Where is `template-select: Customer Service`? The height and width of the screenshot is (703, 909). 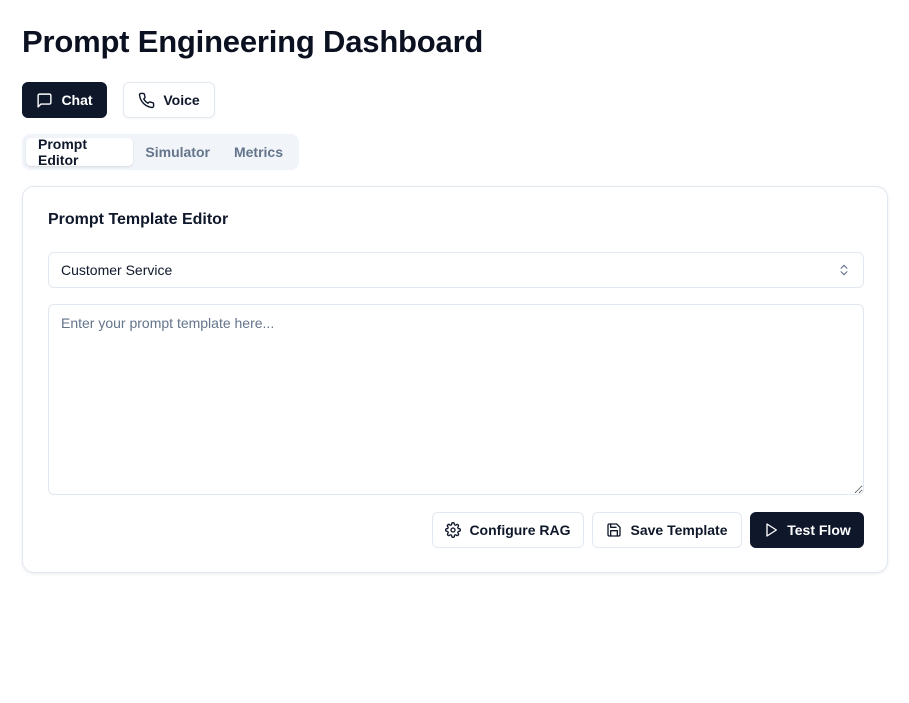
template-select: Customer Service is located at coordinates (456, 270).